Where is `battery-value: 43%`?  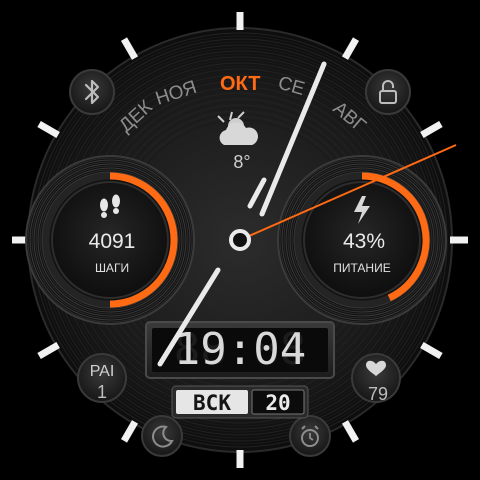 battery-value: 43% is located at coordinates (364, 241).